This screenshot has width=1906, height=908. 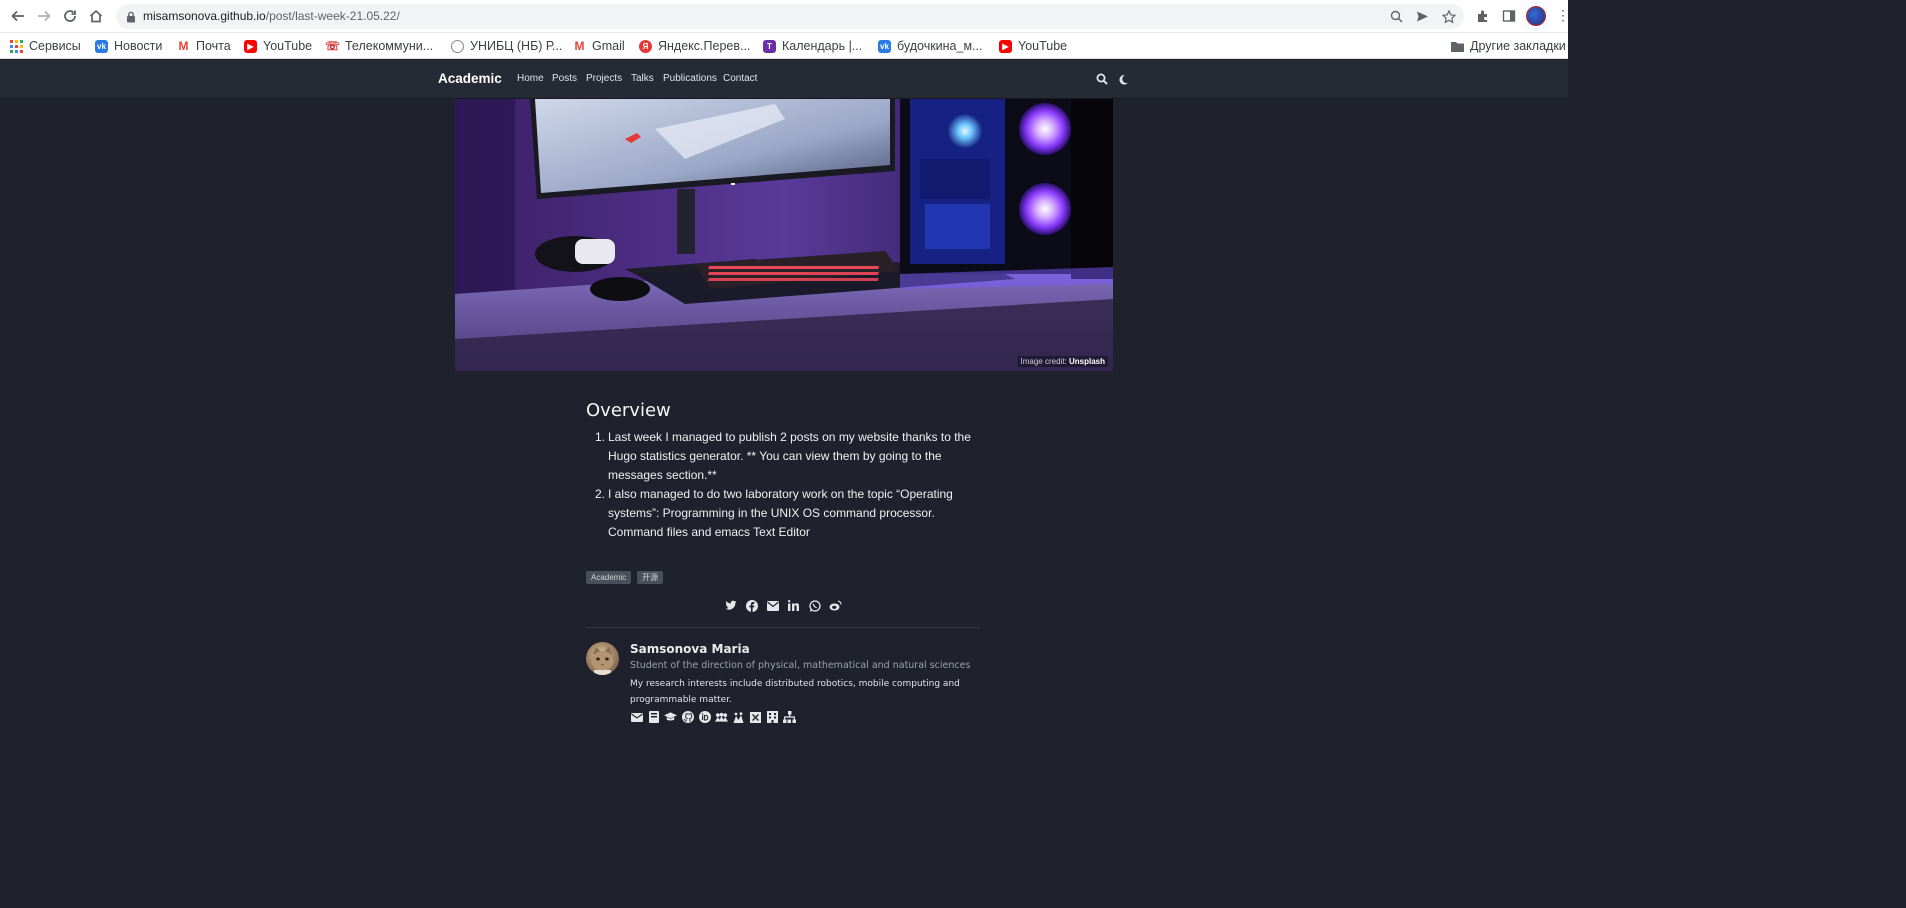 What do you see at coordinates (564, 78) in the screenshot?
I see `nav-posts: Posts` at bounding box center [564, 78].